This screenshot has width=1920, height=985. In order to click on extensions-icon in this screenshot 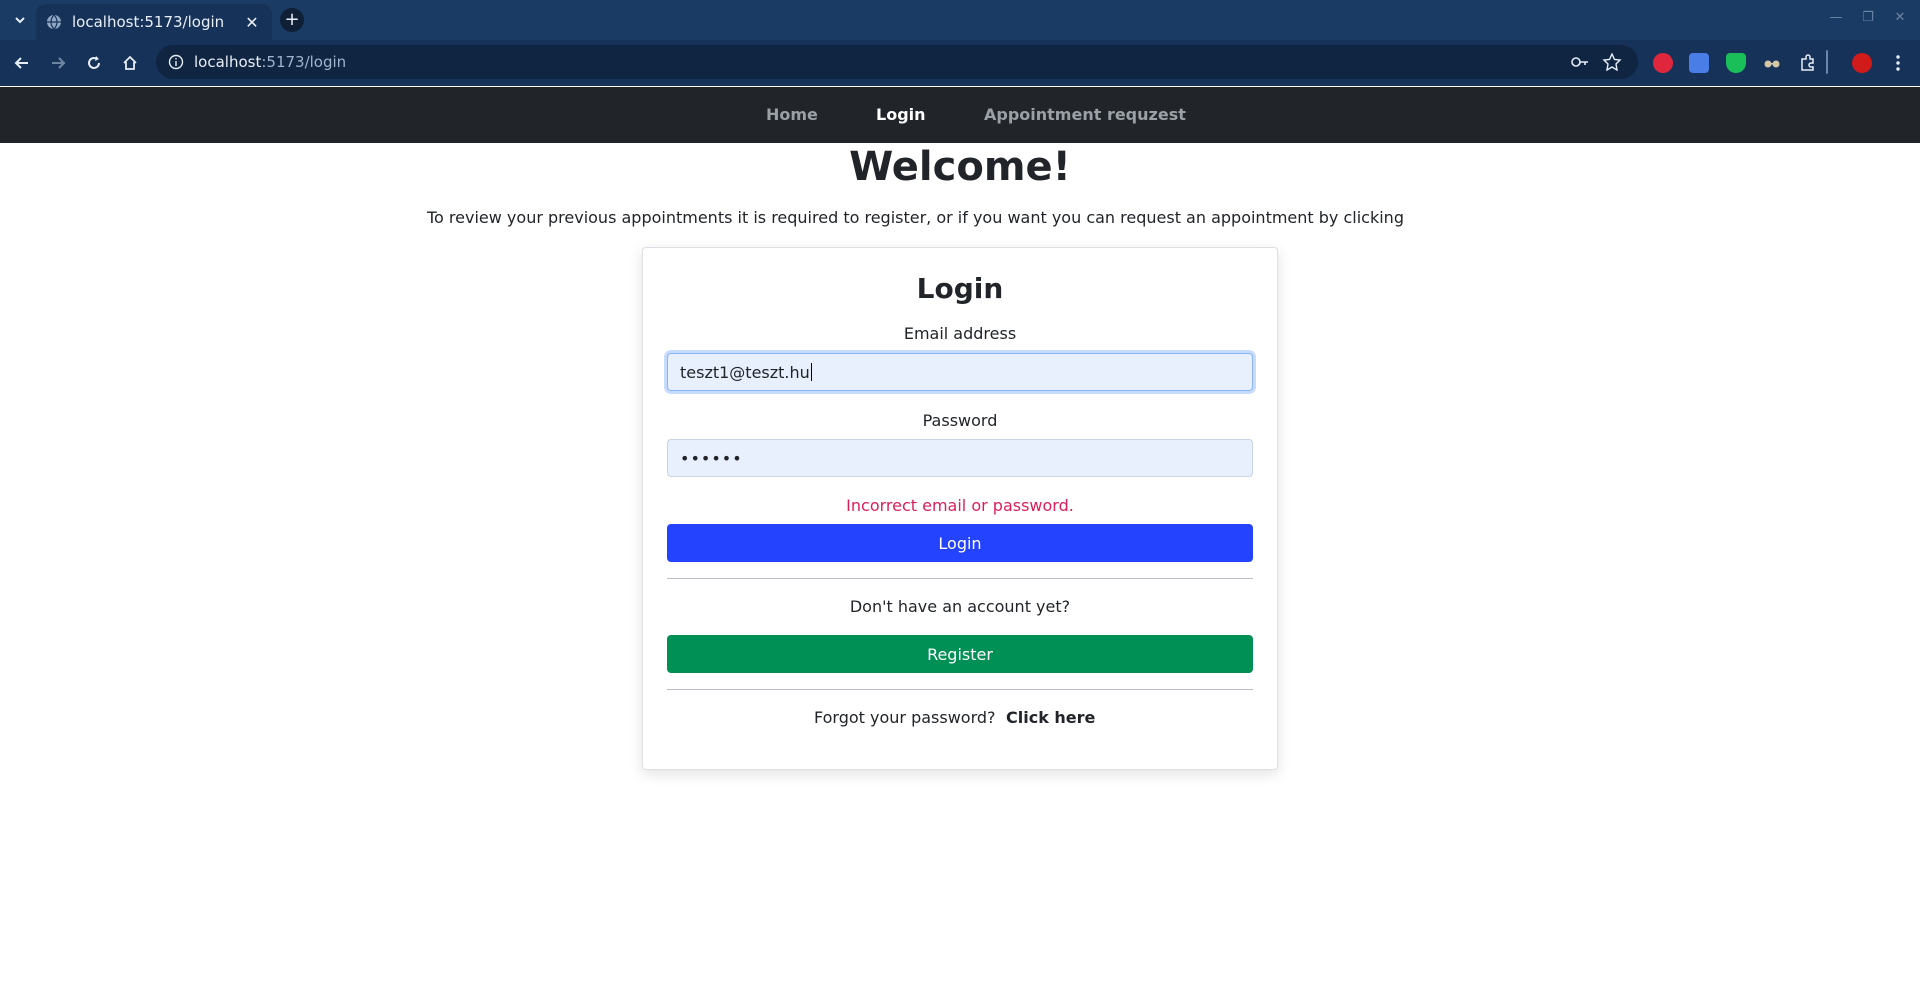, I will do `click(1808, 63)`.